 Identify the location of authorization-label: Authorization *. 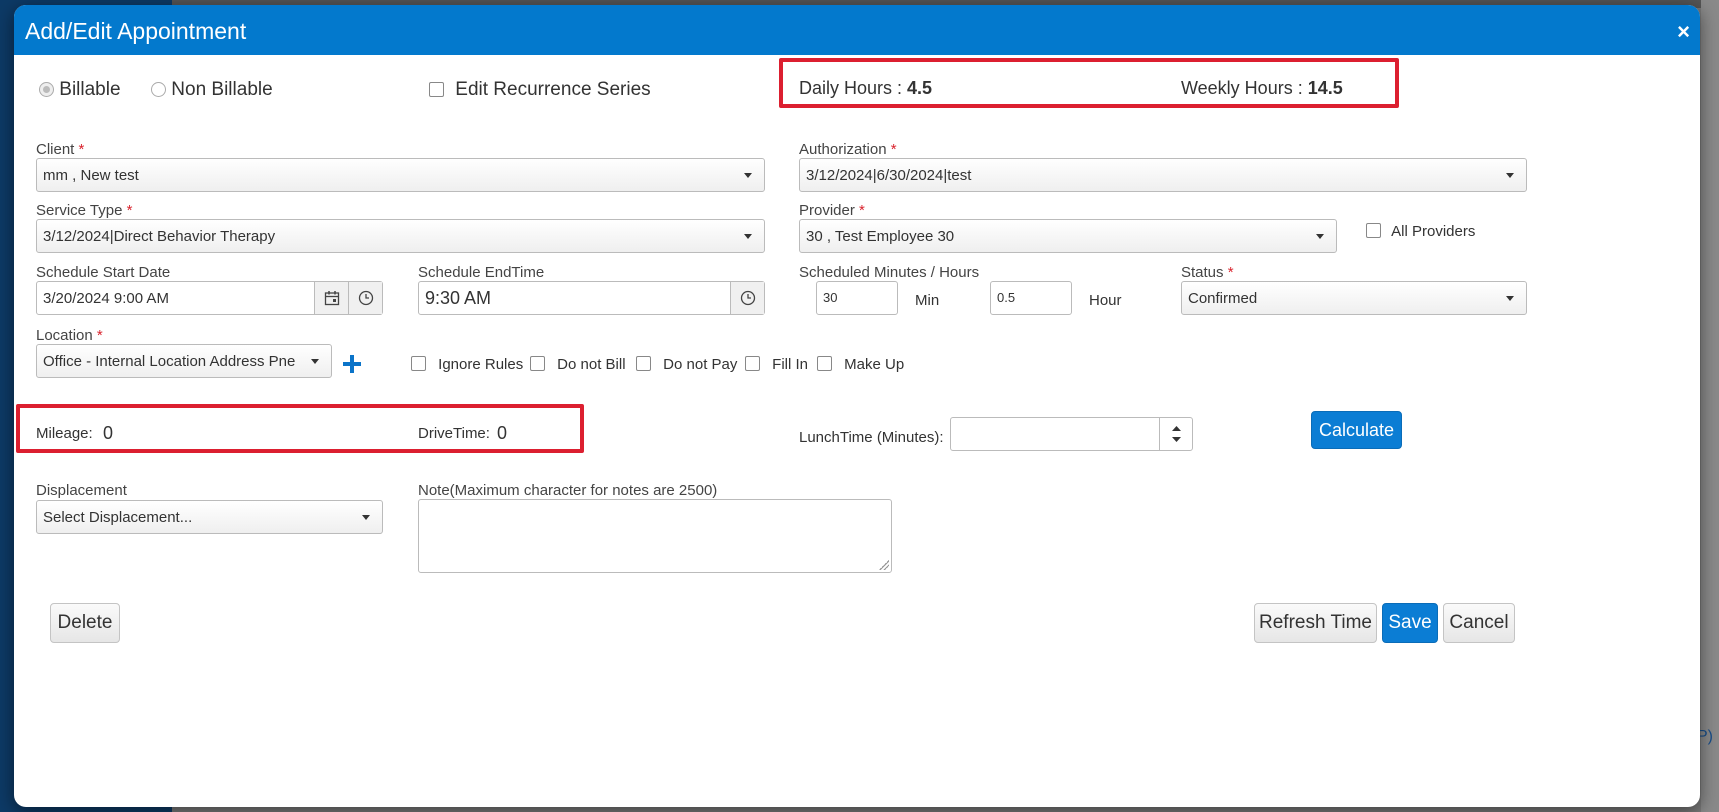
(848, 149).